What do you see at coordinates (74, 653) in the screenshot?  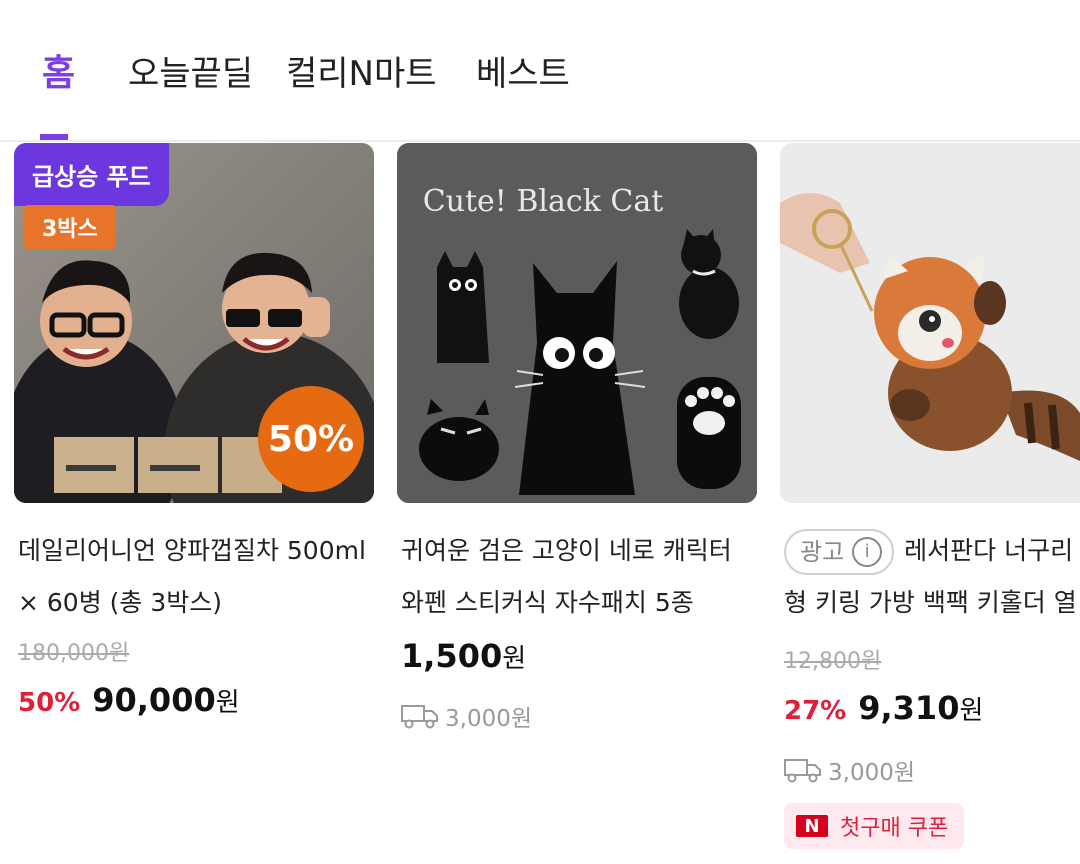 I see `original-price: 180,000원` at bounding box center [74, 653].